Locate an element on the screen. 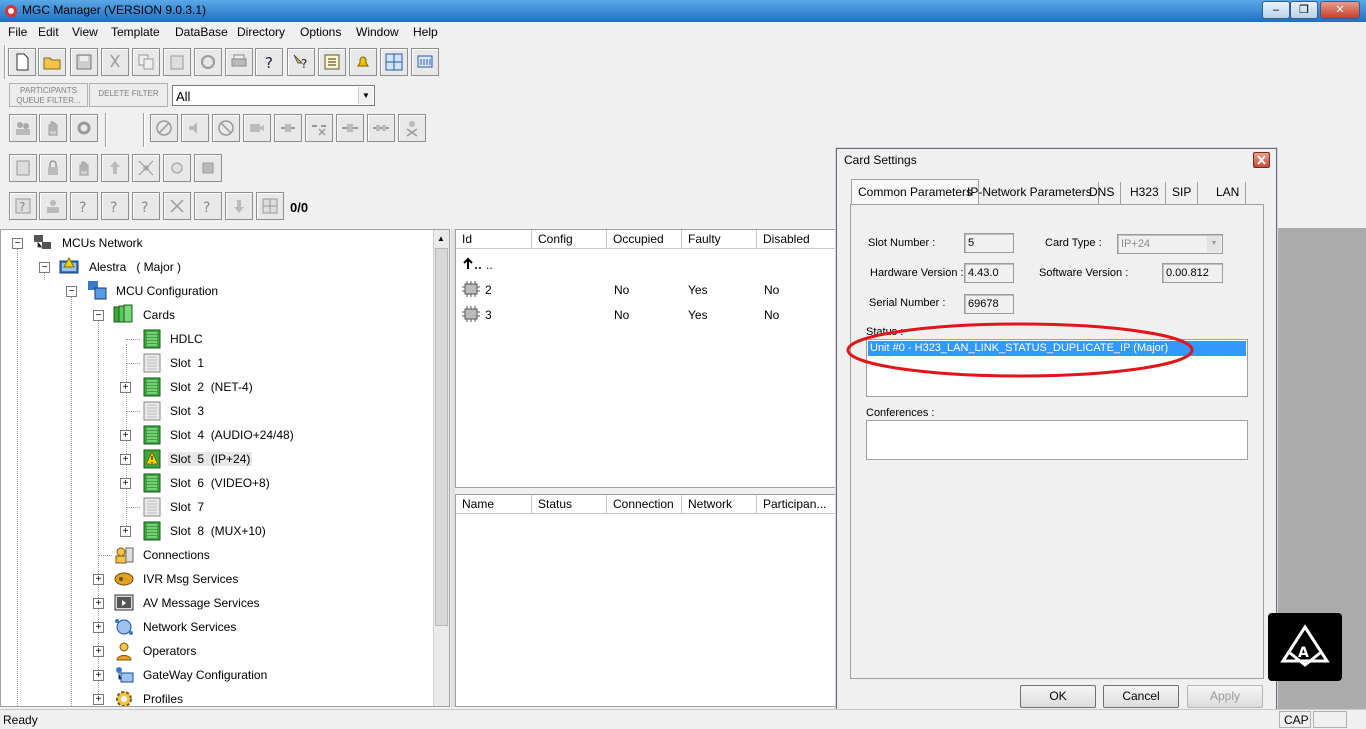 This screenshot has height=729, width=1366. unit-tool-7-button: ? is located at coordinates (208, 206).